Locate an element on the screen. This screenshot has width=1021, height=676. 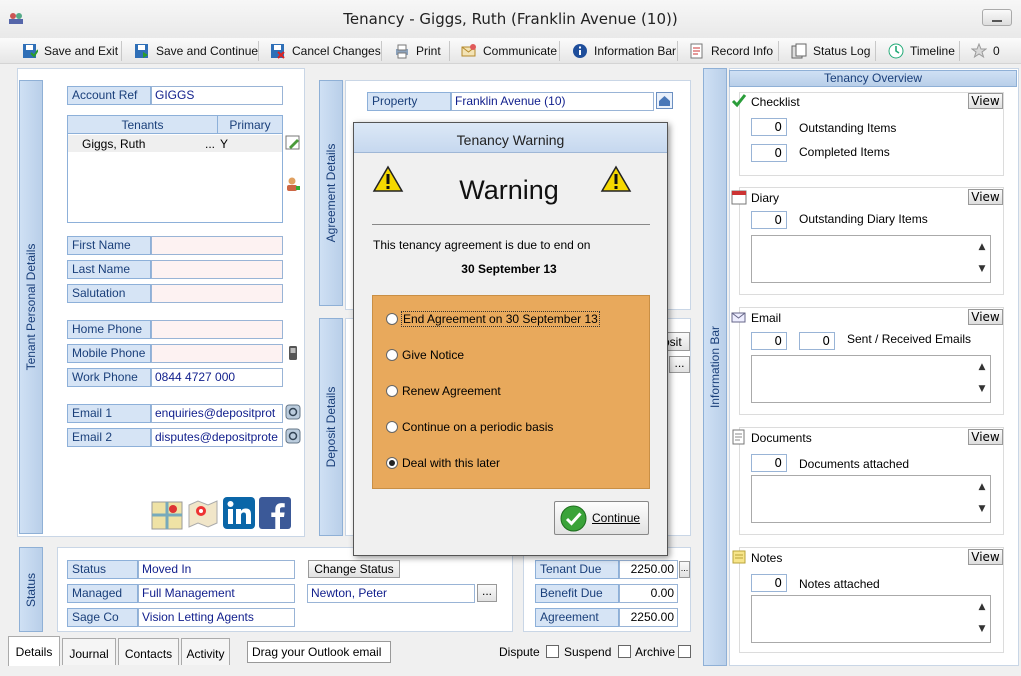
personal-details-tab: Tenant Personal Details is located at coordinates (31, 307).